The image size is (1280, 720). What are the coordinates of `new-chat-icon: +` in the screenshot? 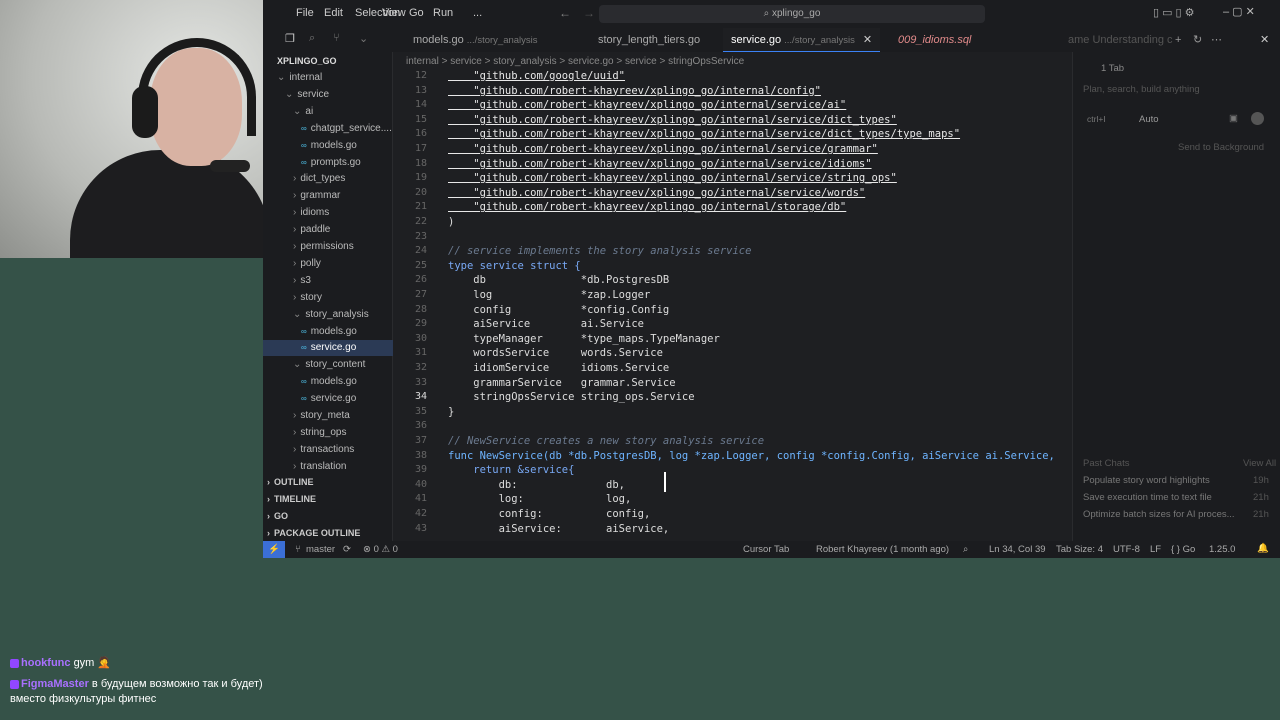 It's located at (1178, 40).